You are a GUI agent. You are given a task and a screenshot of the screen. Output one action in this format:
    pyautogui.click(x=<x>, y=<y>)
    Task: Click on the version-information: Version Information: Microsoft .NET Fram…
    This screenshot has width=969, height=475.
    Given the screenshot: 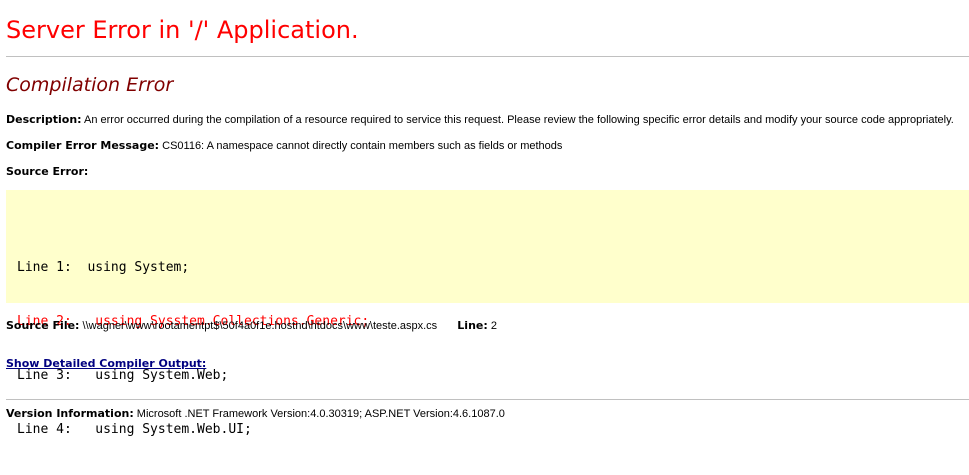 What is the action you would take?
    pyautogui.click(x=255, y=414)
    